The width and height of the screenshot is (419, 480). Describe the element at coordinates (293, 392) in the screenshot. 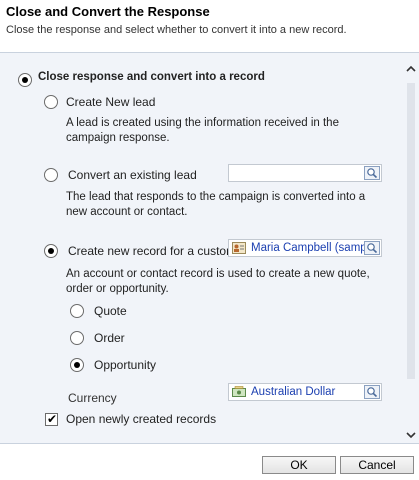

I see `currency-value: Australian Dollar` at that location.